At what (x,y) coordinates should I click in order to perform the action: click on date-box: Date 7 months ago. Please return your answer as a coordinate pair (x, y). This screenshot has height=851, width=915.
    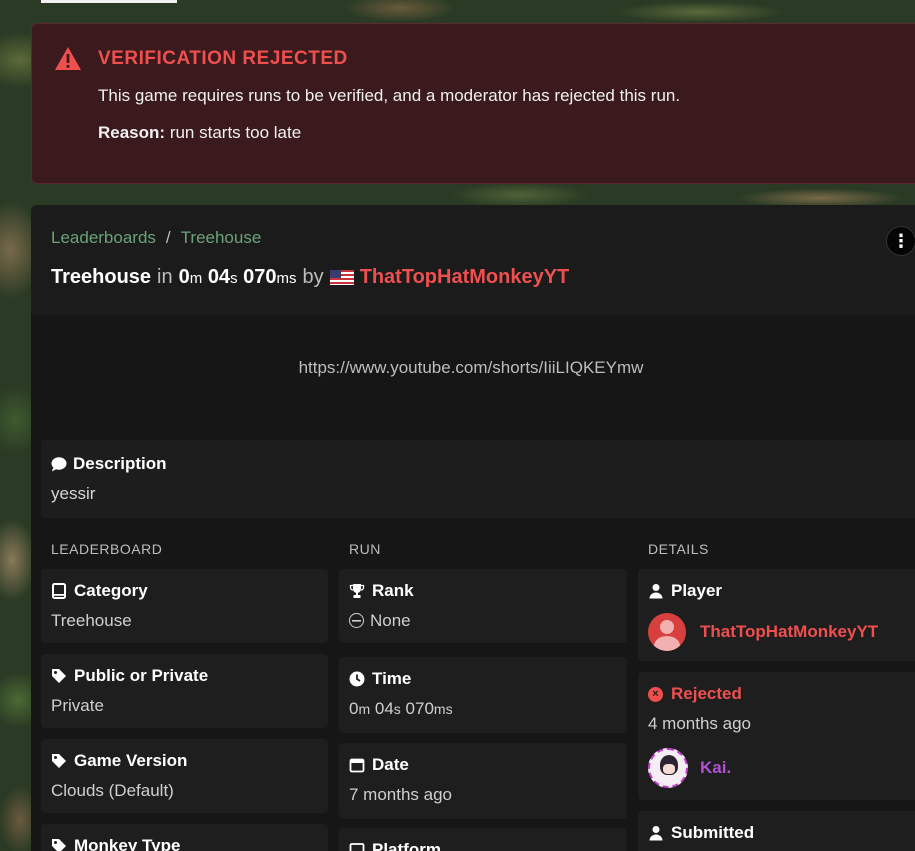
    Looking at the image, I should click on (483, 781).